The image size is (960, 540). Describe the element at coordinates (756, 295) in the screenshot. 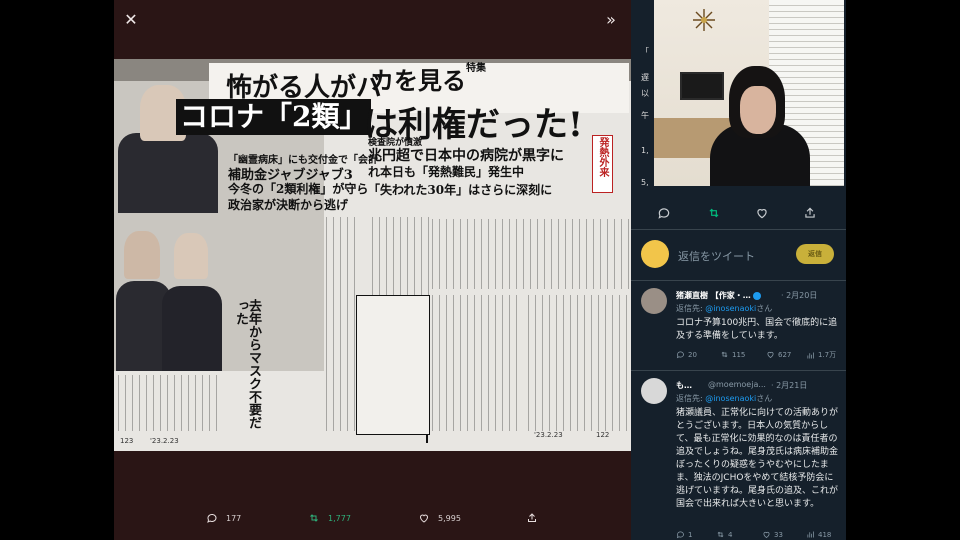

I see `verified-badge-icon` at that location.